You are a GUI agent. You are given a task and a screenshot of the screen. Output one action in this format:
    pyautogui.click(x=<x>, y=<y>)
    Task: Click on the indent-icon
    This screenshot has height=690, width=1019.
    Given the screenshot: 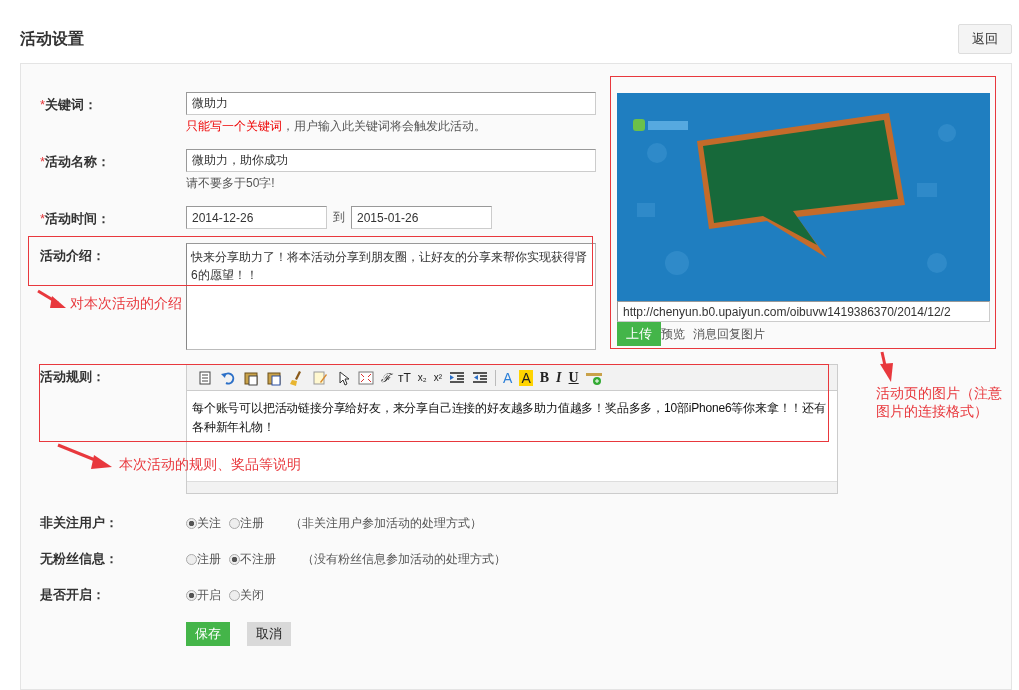 What is the action you would take?
    pyautogui.click(x=457, y=377)
    